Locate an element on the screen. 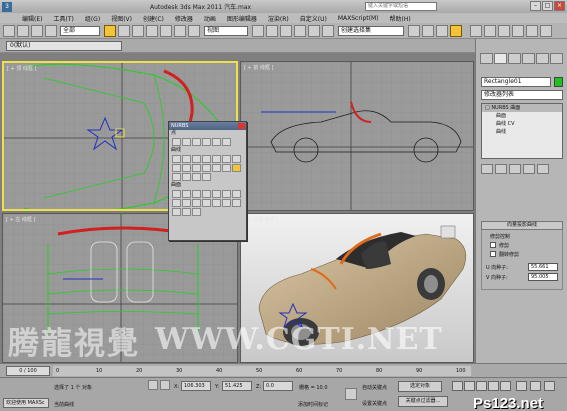 This screenshot has width=567, height=411. blend-curve-icon is located at coordinates (216, 159).